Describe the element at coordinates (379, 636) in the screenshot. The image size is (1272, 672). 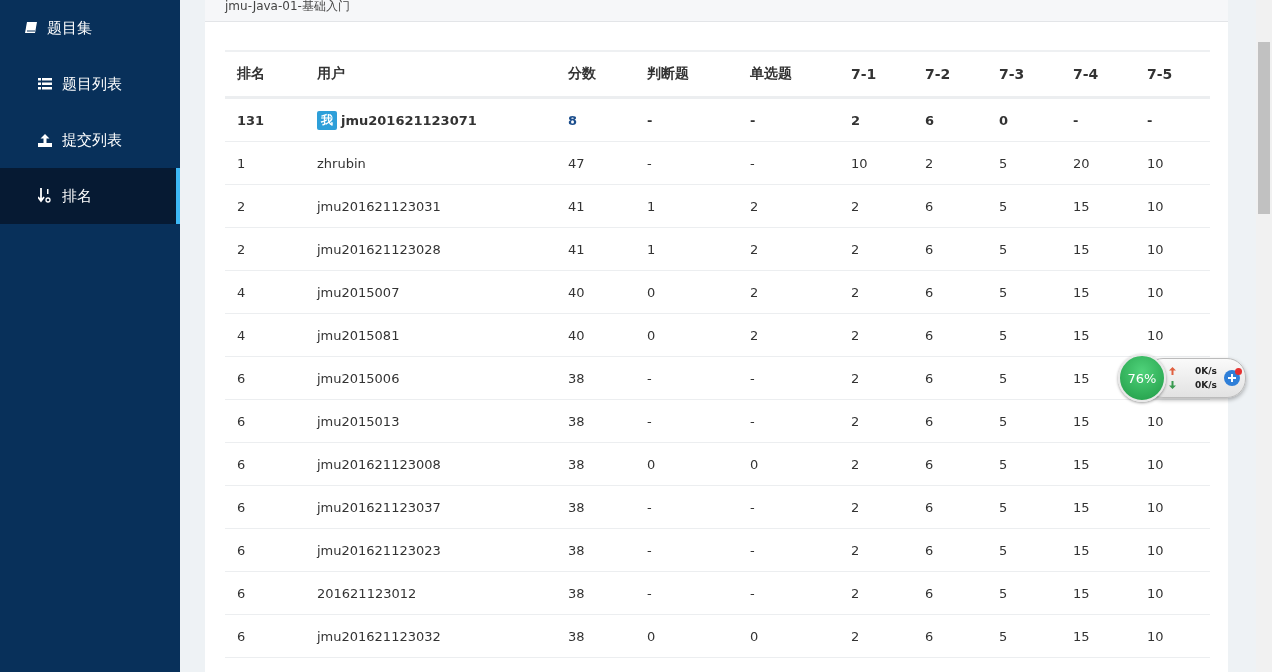
I see `table-cell: jmu201621123032` at that location.